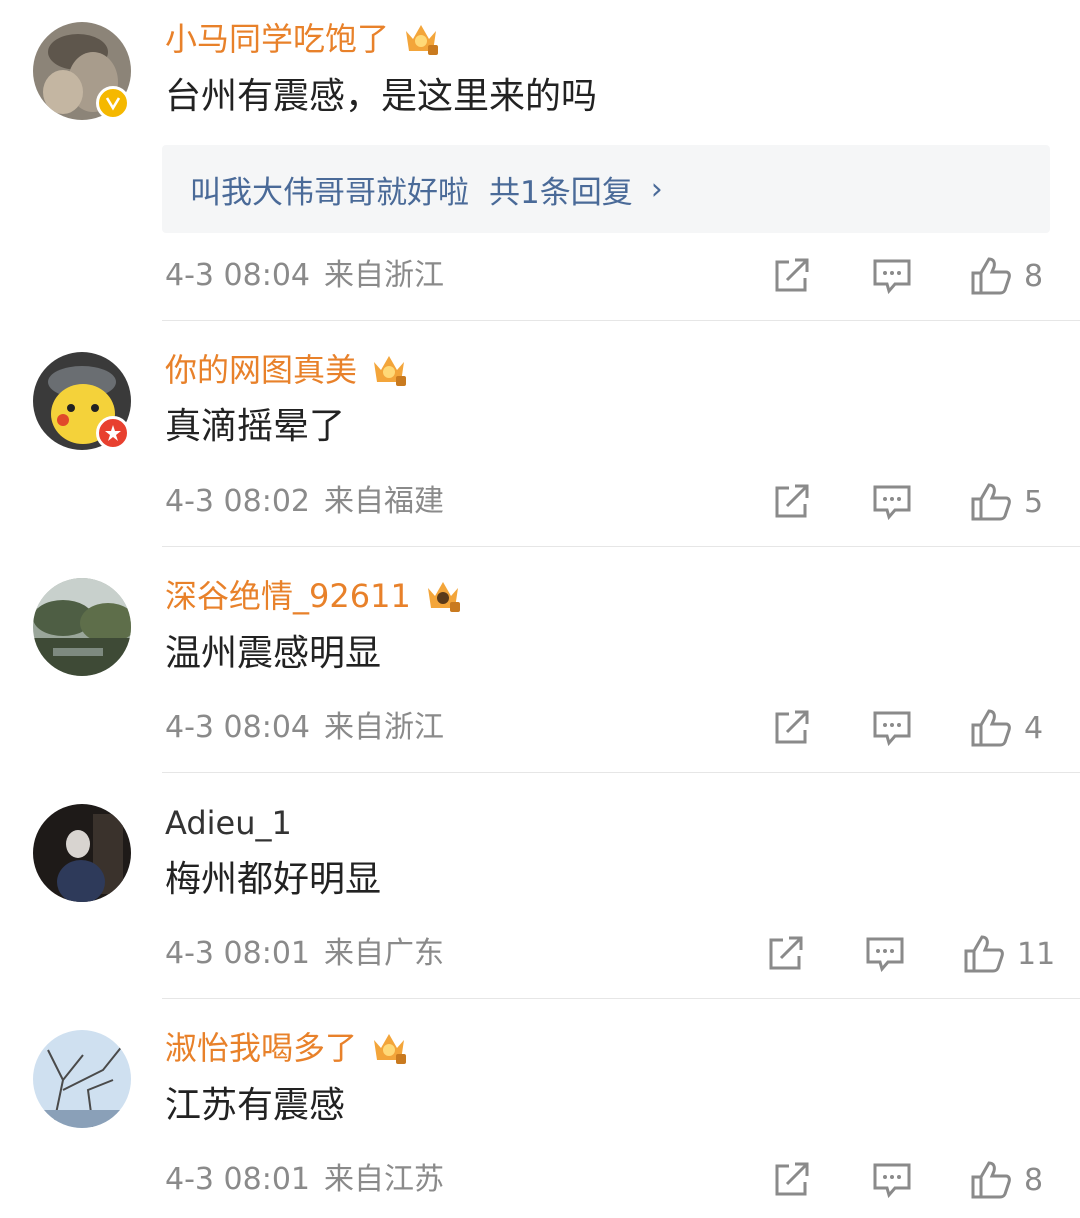  I want to click on like-button: 5, so click(1006, 502).